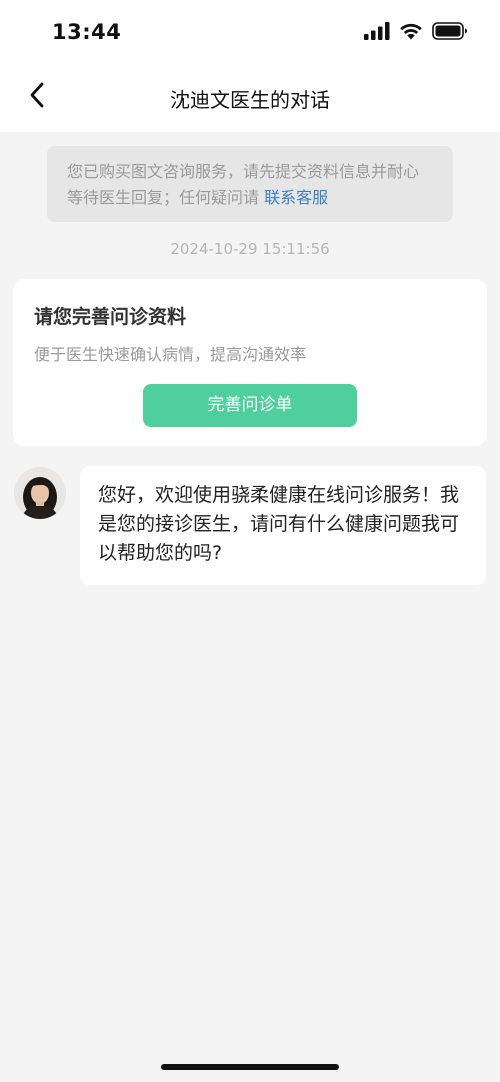 The image size is (500, 1082). Describe the element at coordinates (243, 184) in the screenshot. I see `notice-text: 您已购买图文咨询服务，请先提交资料信息并耐心等待医生回复；任何疑问请` at that location.